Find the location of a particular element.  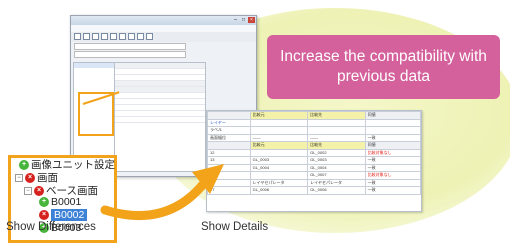

table-row: 17 GL_0006 GL_0006 一致 is located at coordinates (314, 190).